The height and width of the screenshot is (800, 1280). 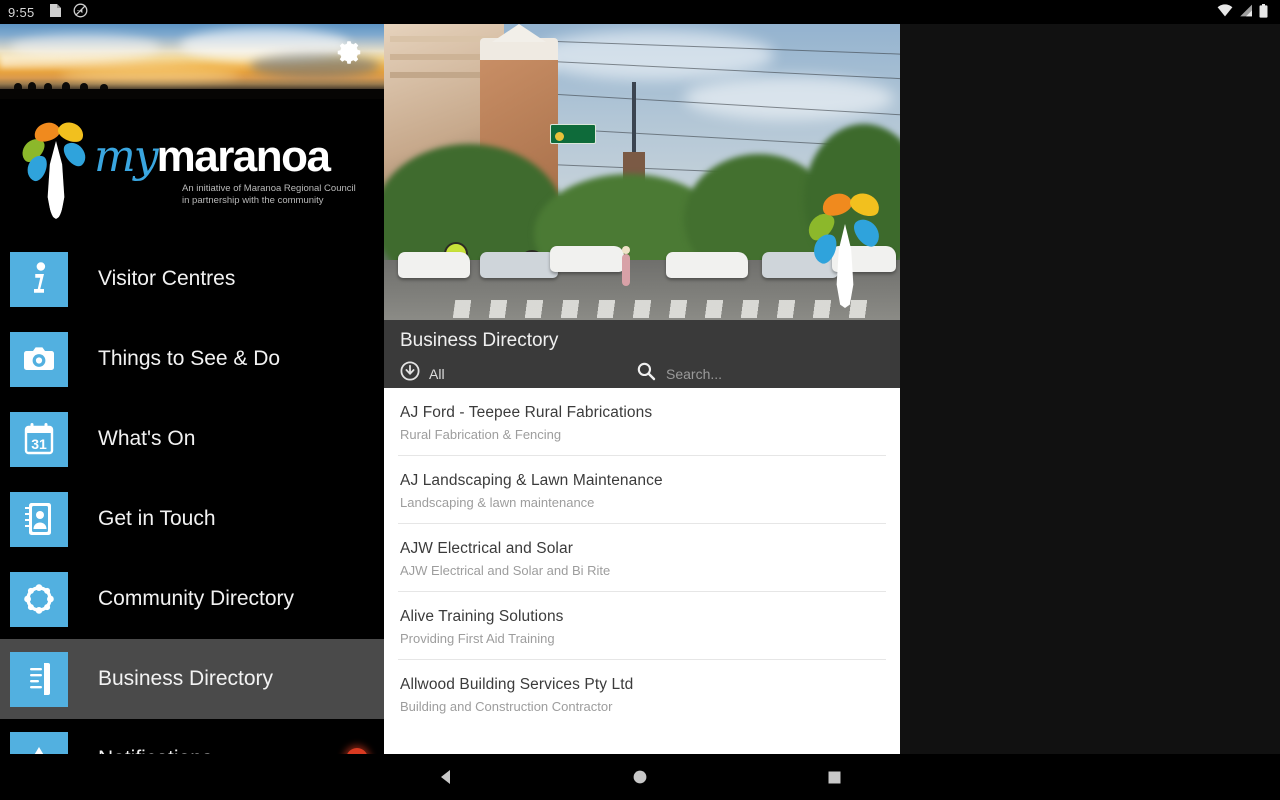 What do you see at coordinates (486, 548) in the screenshot?
I see `business-name: AJW Electrical and Solar` at bounding box center [486, 548].